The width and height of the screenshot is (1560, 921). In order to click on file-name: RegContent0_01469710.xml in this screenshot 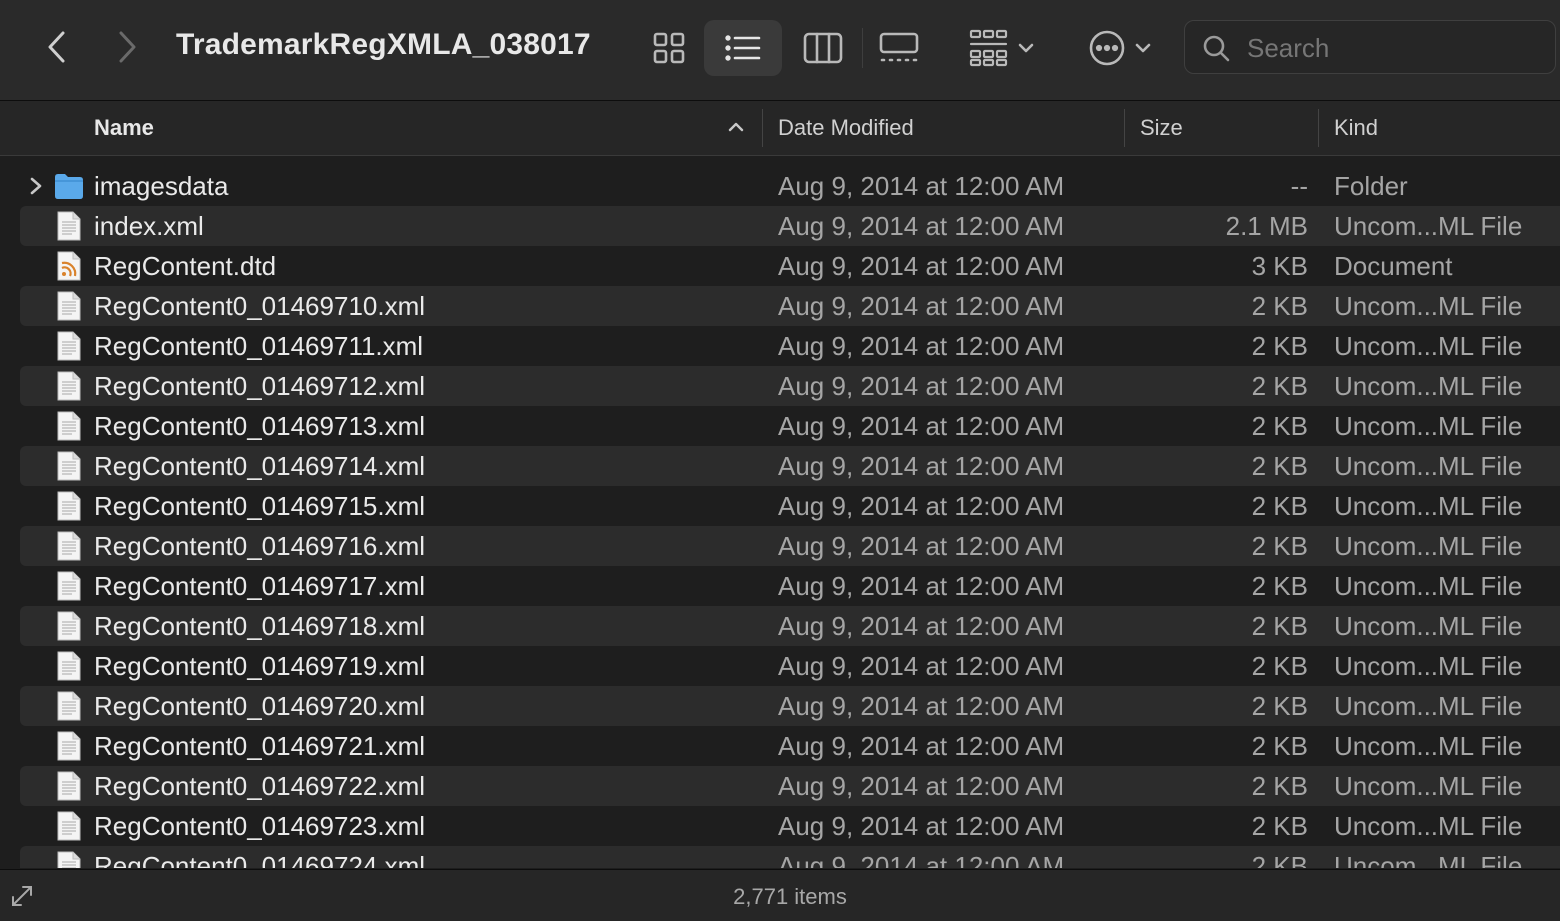, I will do `click(260, 306)`.